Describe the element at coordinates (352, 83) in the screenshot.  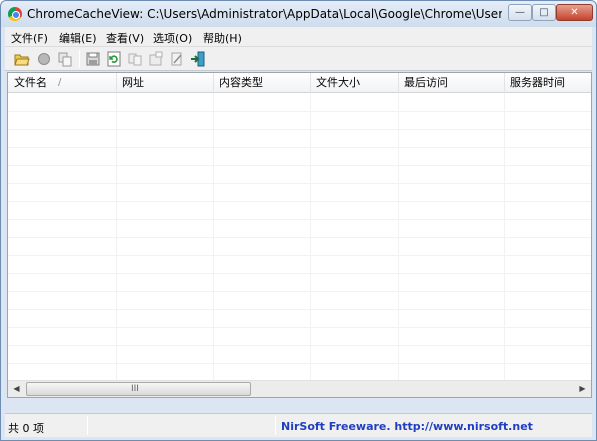
I see `column-header-file-size: 文件大小` at that location.